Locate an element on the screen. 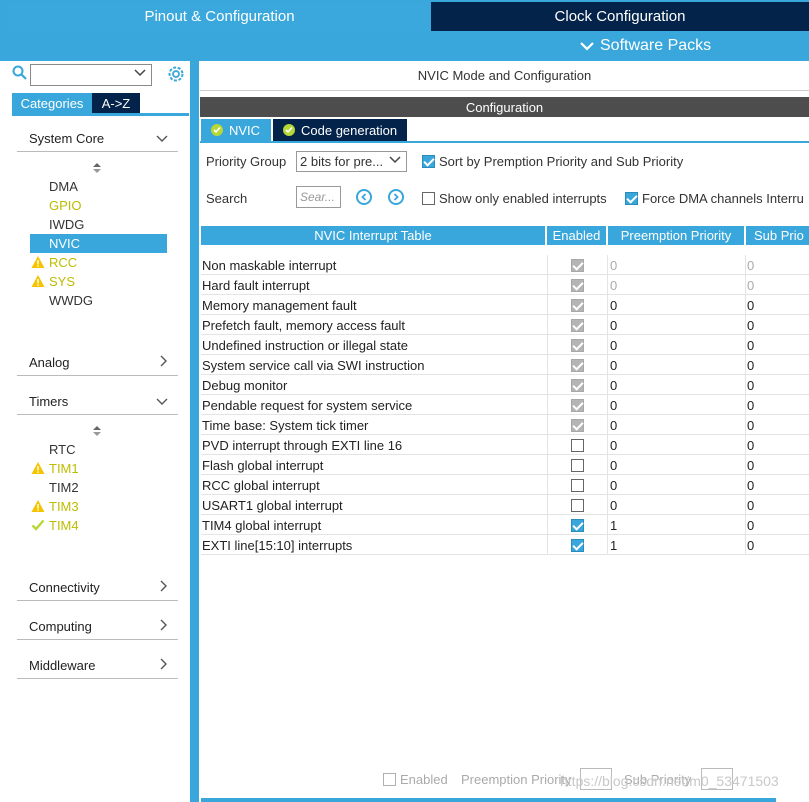  search-combobox is located at coordinates (91, 75).